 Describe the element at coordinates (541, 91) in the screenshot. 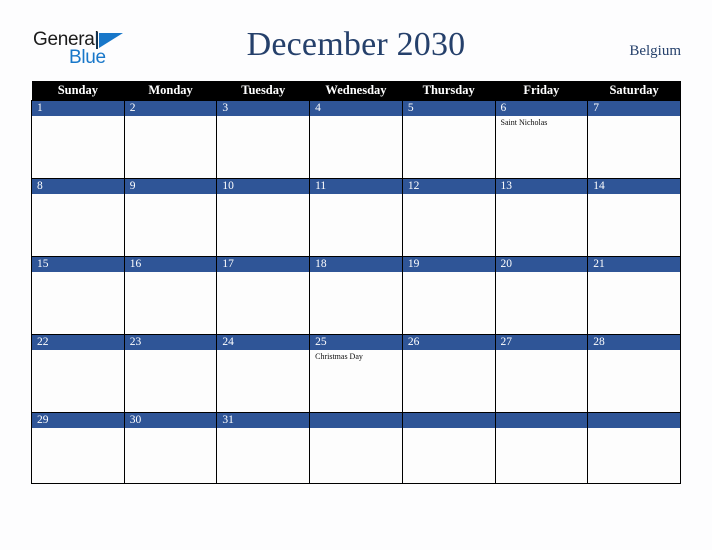

I see `weekday-header-friday: Friday` at that location.